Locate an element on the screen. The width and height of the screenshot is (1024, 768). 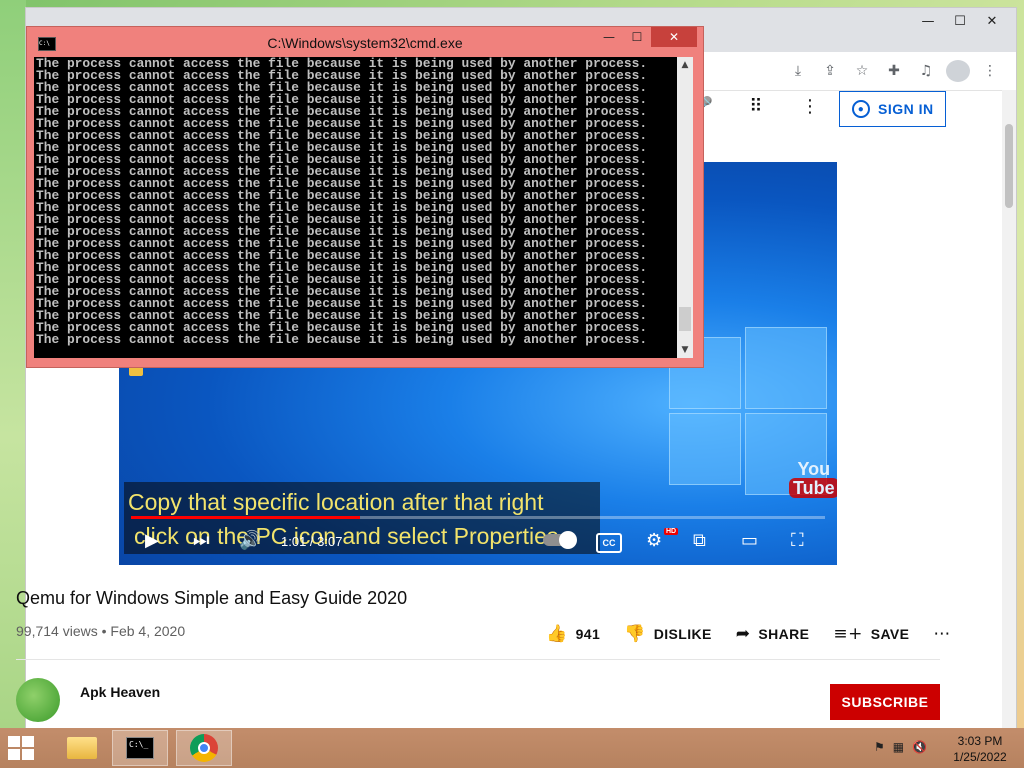
video-meta: 99,714 views • Feb 4, 2020 is located at coordinates (101, 631).